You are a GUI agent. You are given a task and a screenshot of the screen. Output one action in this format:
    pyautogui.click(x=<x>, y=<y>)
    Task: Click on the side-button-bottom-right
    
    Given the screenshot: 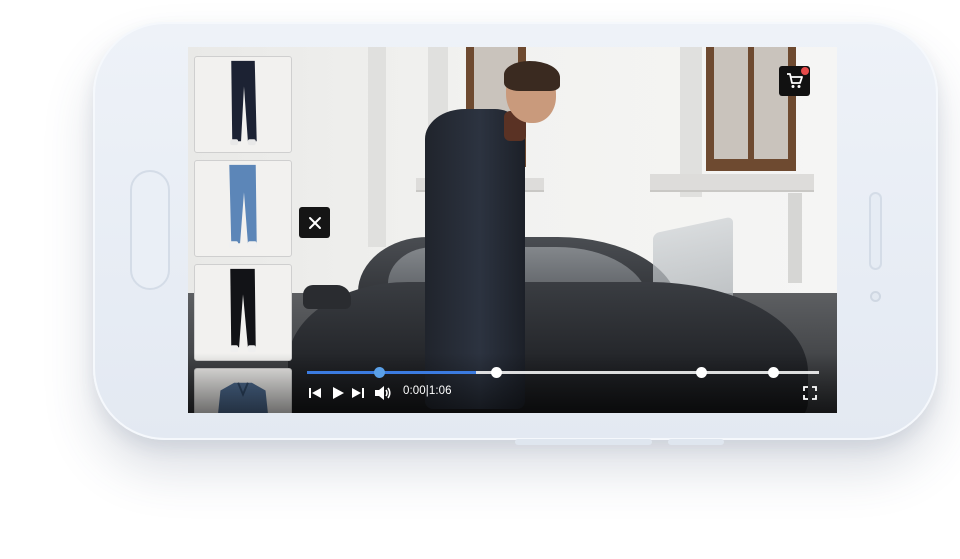 What is the action you would take?
    pyautogui.click(x=696, y=442)
    